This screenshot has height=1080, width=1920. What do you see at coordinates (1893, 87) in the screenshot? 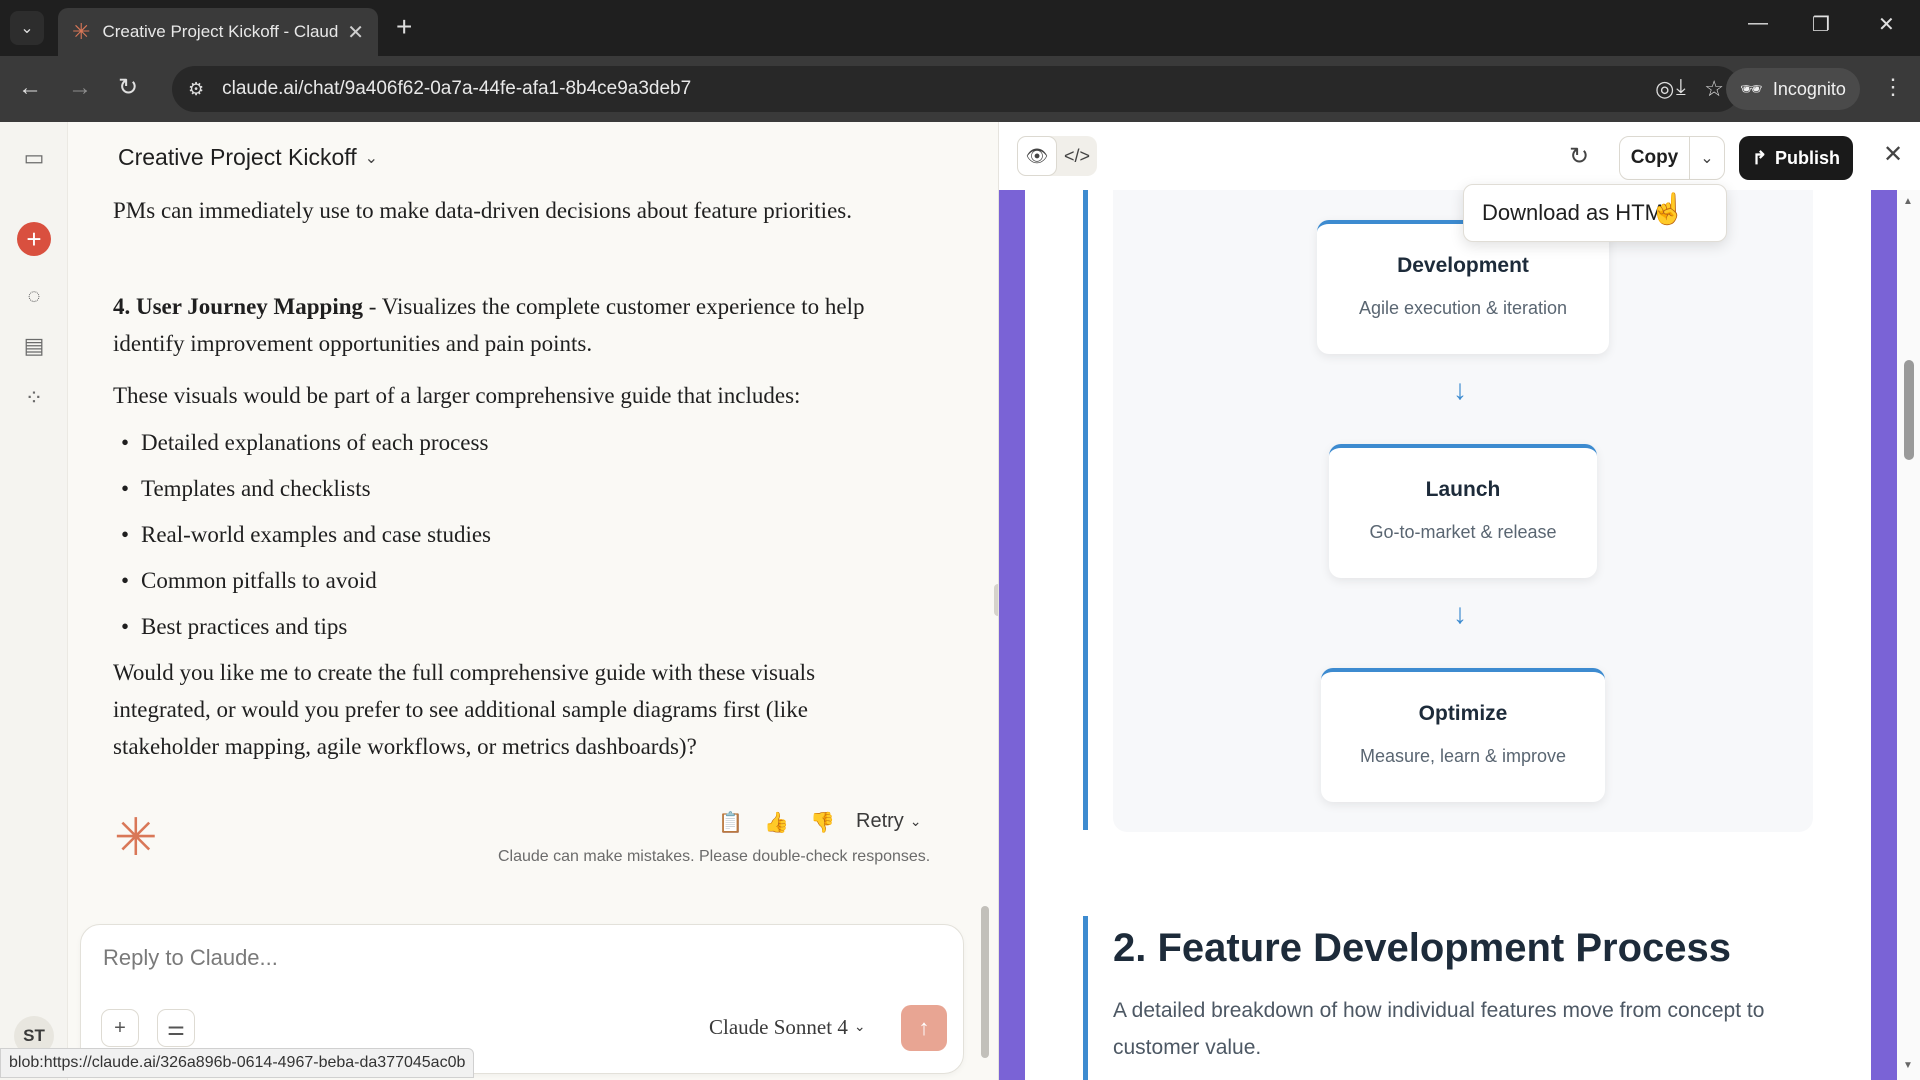
I see `browser-menu-icon: ⋮` at bounding box center [1893, 87].